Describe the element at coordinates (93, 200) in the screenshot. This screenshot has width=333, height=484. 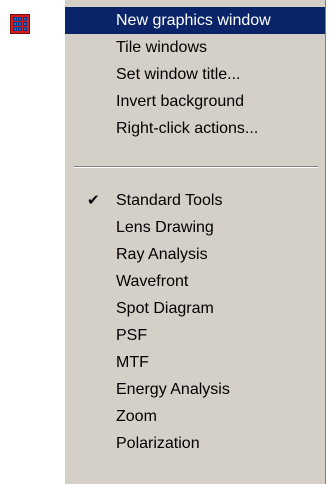
I see `checkmark-icon: ✔` at that location.